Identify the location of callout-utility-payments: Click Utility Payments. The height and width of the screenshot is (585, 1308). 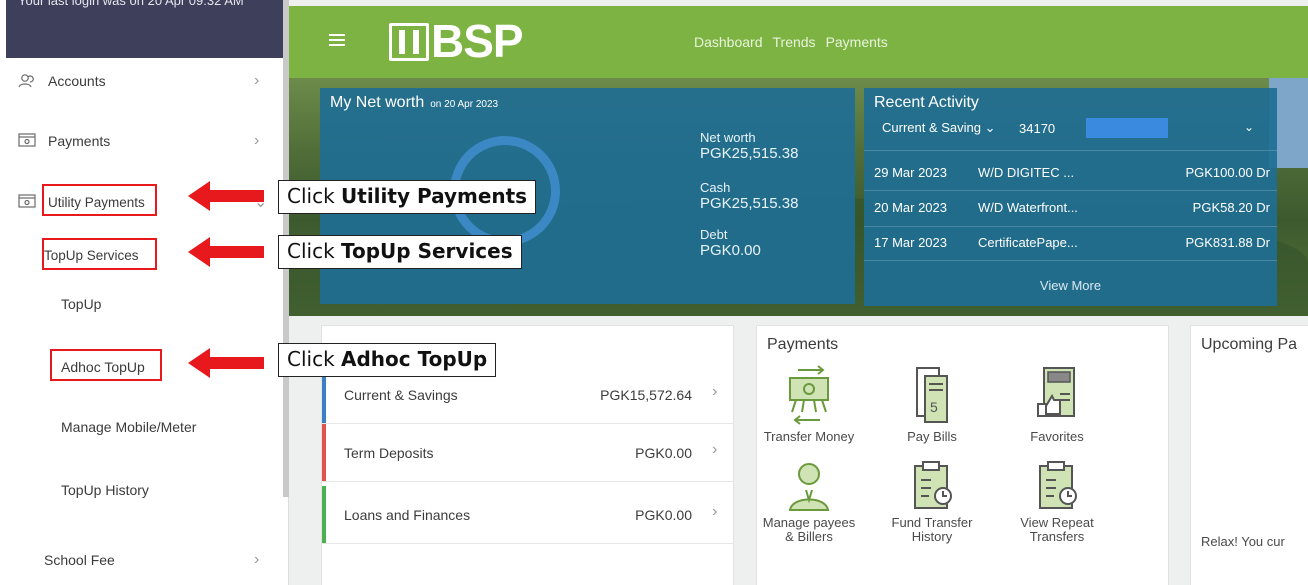
(407, 197).